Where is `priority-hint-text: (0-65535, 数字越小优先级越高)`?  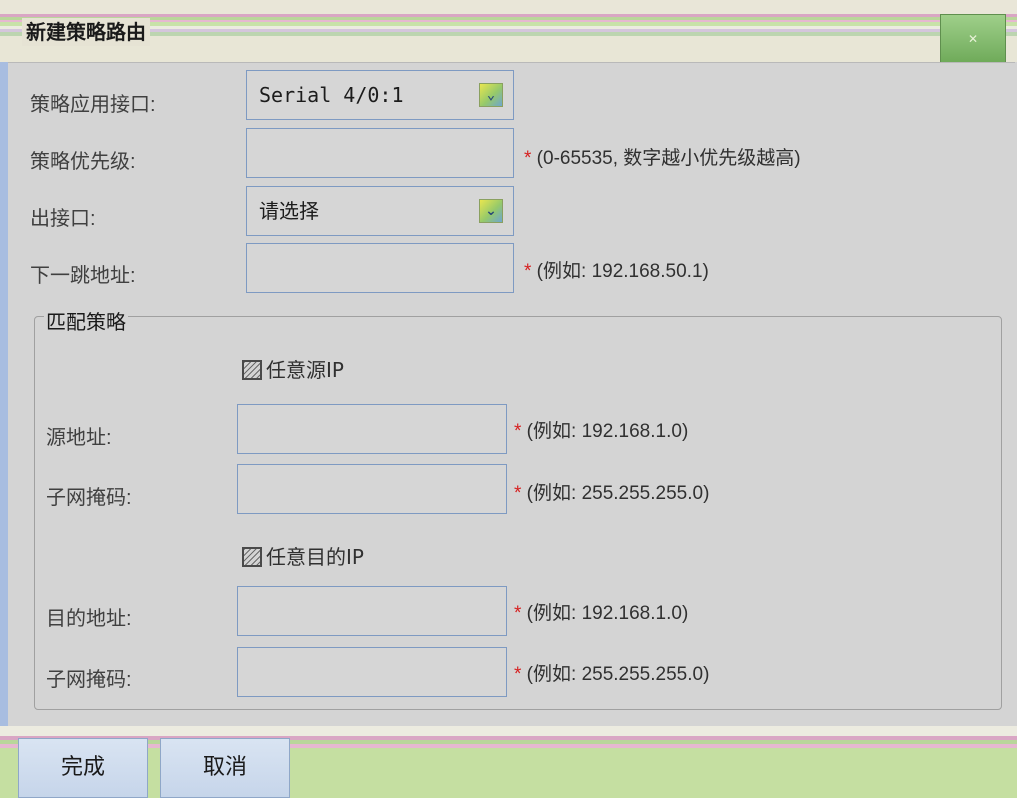
priority-hint-text: (0-65535, 数字越小优先级越高) is located at coordinates (666, 158).